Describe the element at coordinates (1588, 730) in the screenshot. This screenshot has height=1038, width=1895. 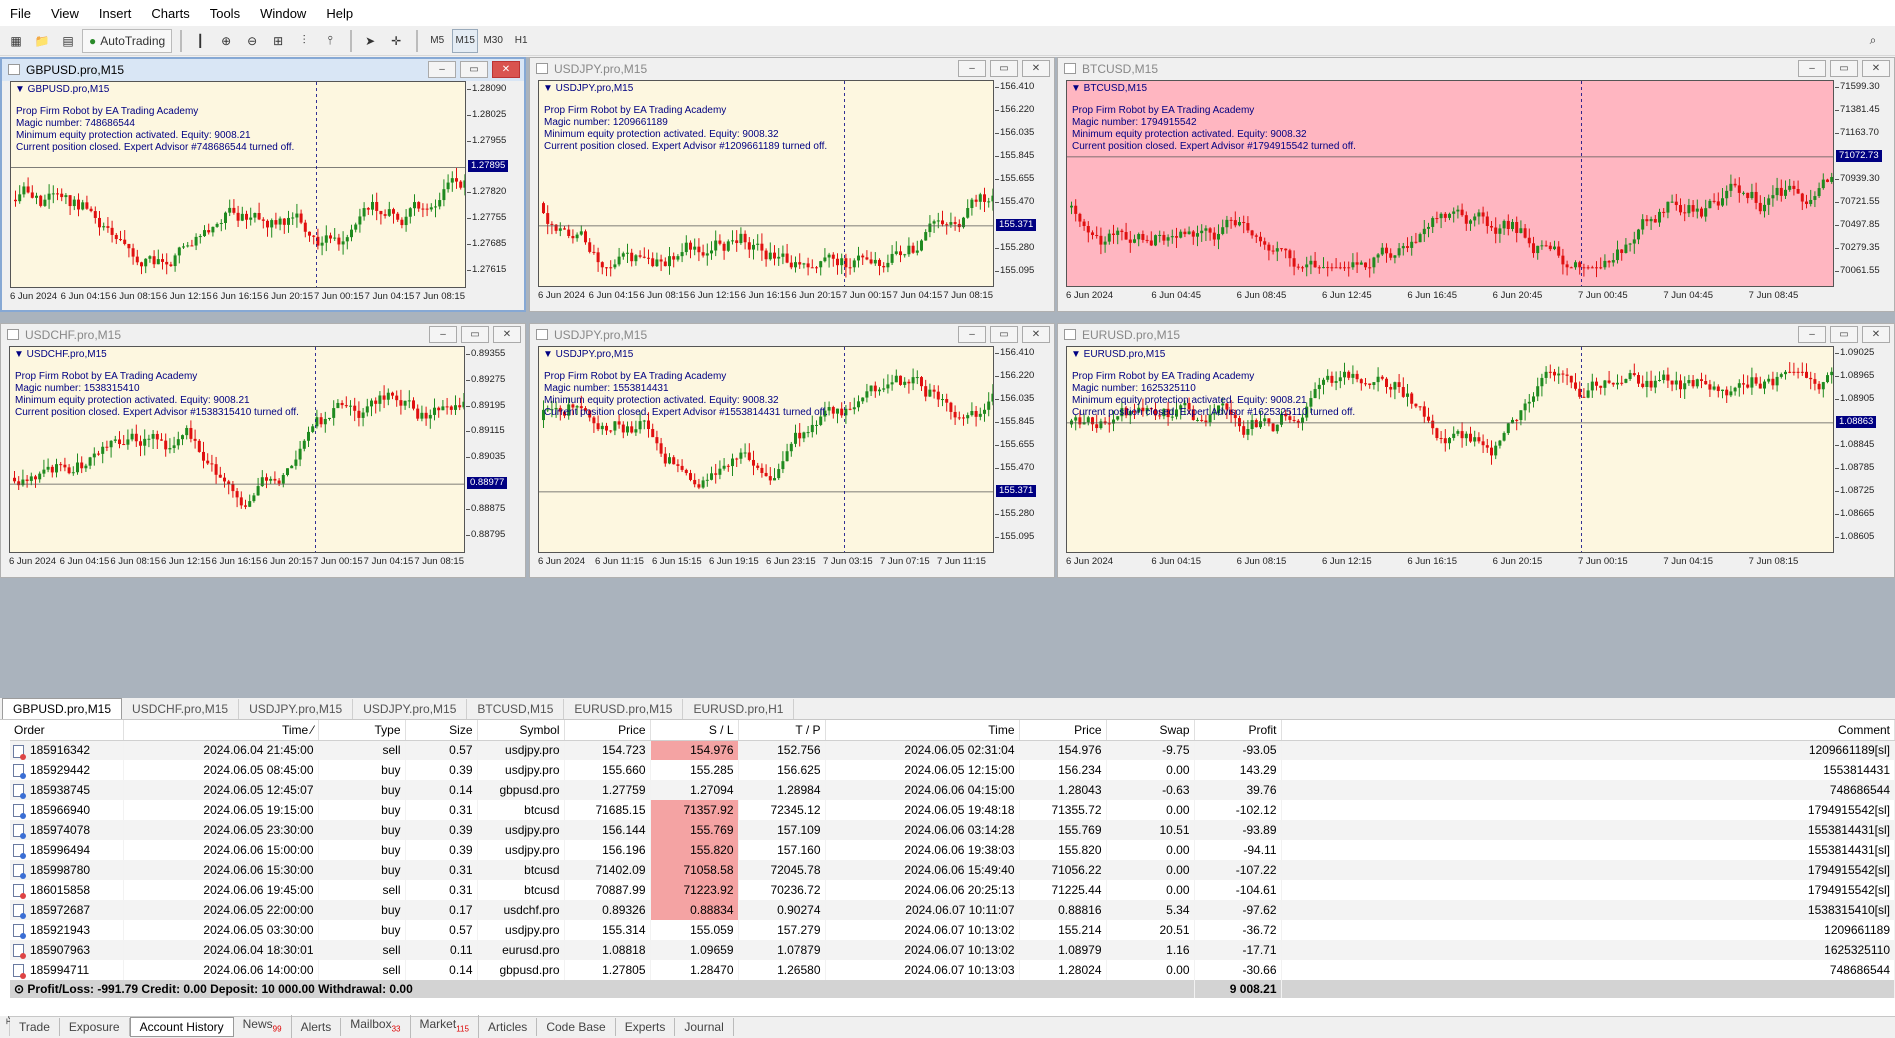
I see `column-header-comment: Comment` at that location.